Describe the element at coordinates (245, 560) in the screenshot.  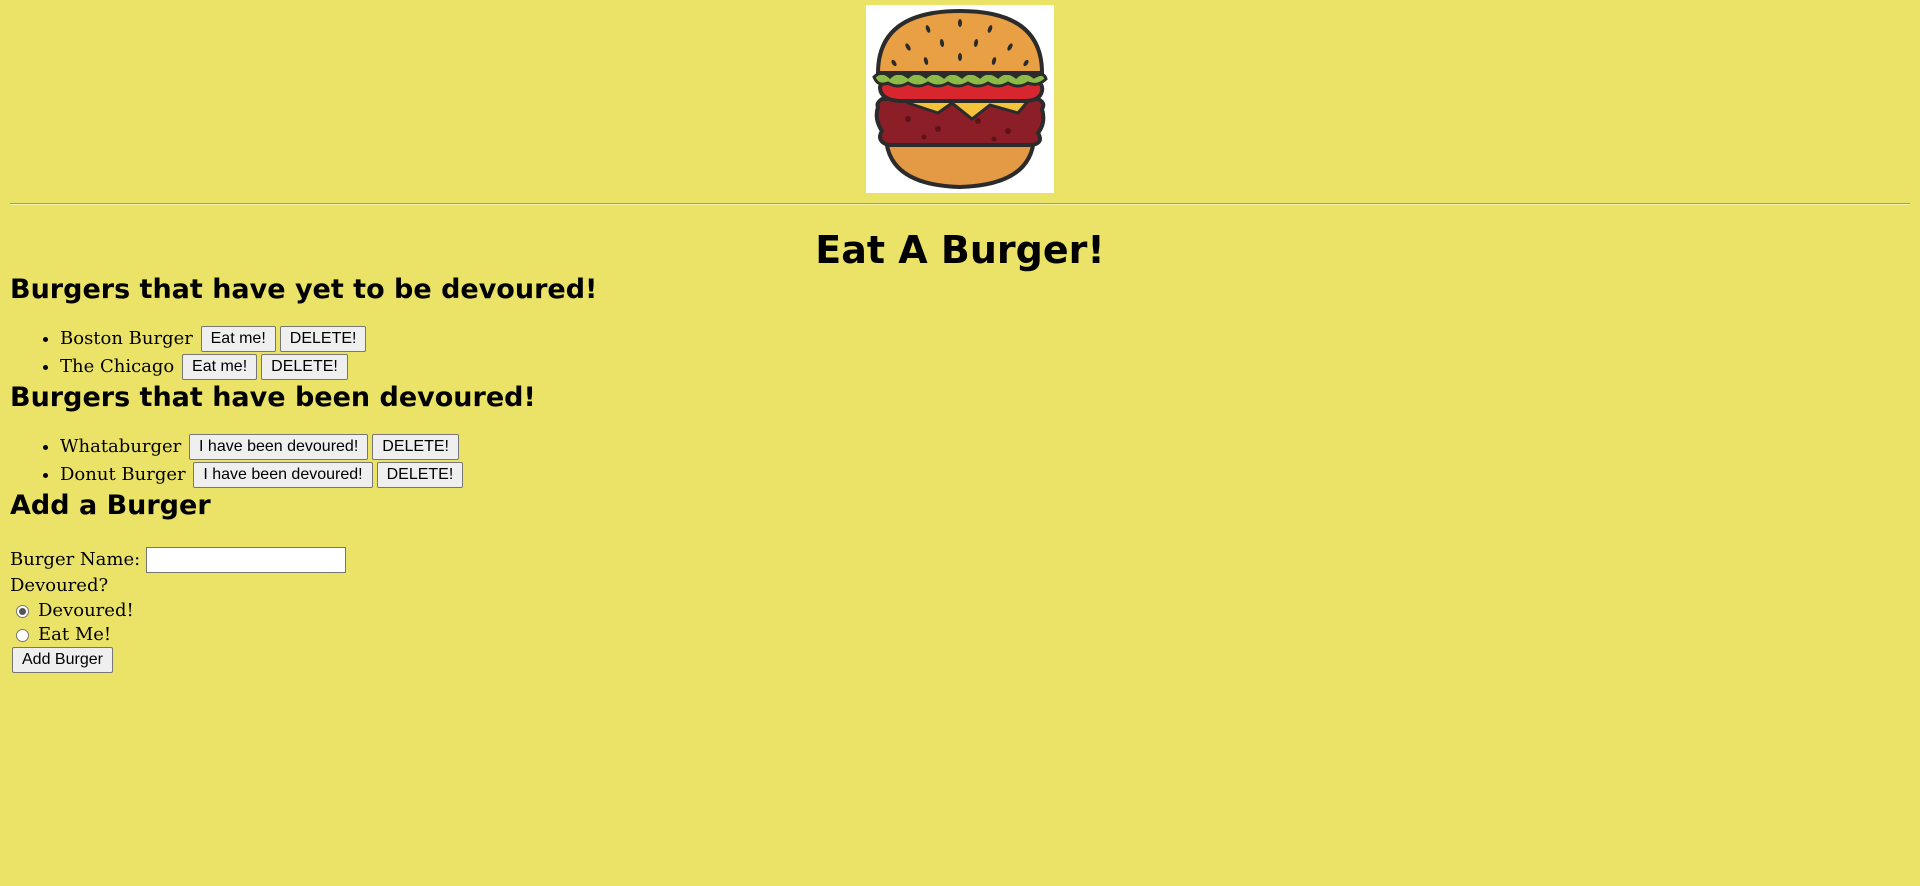
I see `burger-name-input` at that location.